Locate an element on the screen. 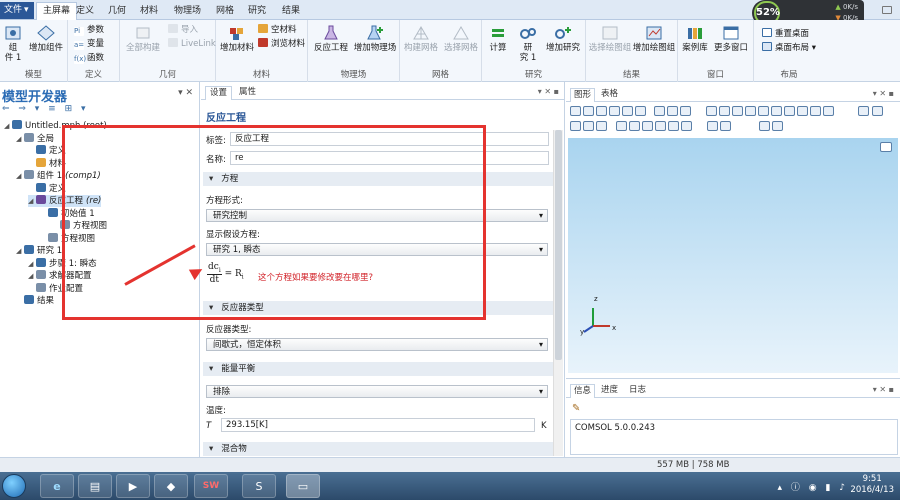 Image resolution: width=900 pixels, height=500 pixels. info-panel-controls-icon: ▾ ✕ ▪ is located at coordinates (883, 389).